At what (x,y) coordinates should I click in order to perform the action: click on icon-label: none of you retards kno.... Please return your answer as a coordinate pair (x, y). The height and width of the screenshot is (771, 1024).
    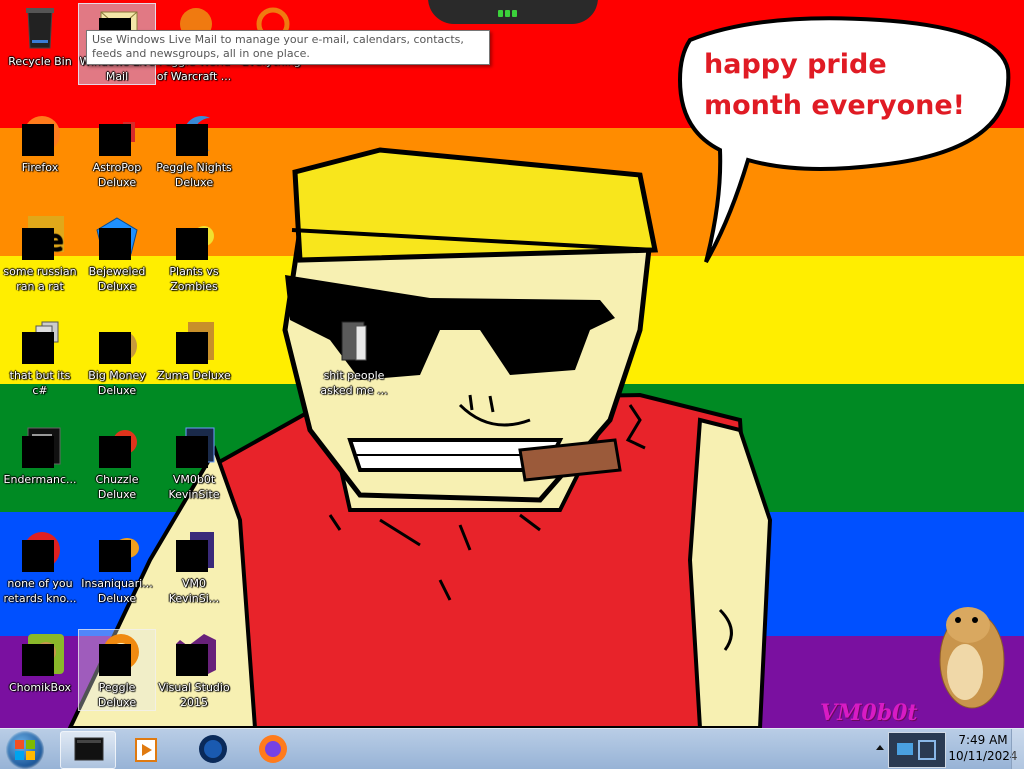
    Looking at the image, I should click on (40, 591).